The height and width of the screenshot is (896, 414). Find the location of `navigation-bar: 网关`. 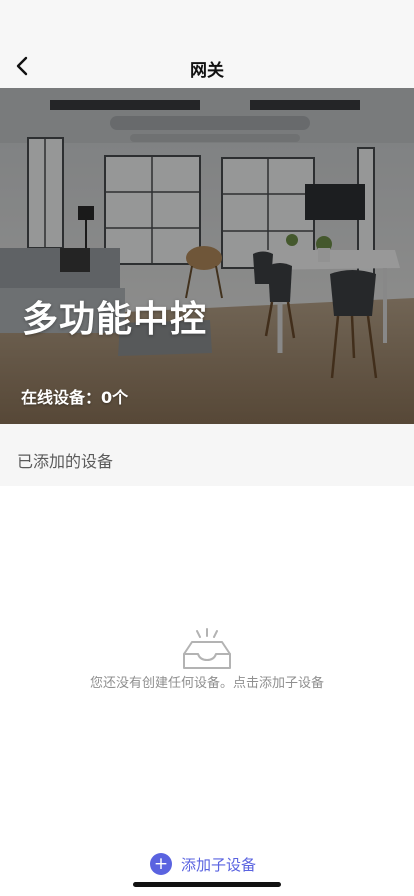

navigation-bar: 网关 is located at coordinates (207, 44).